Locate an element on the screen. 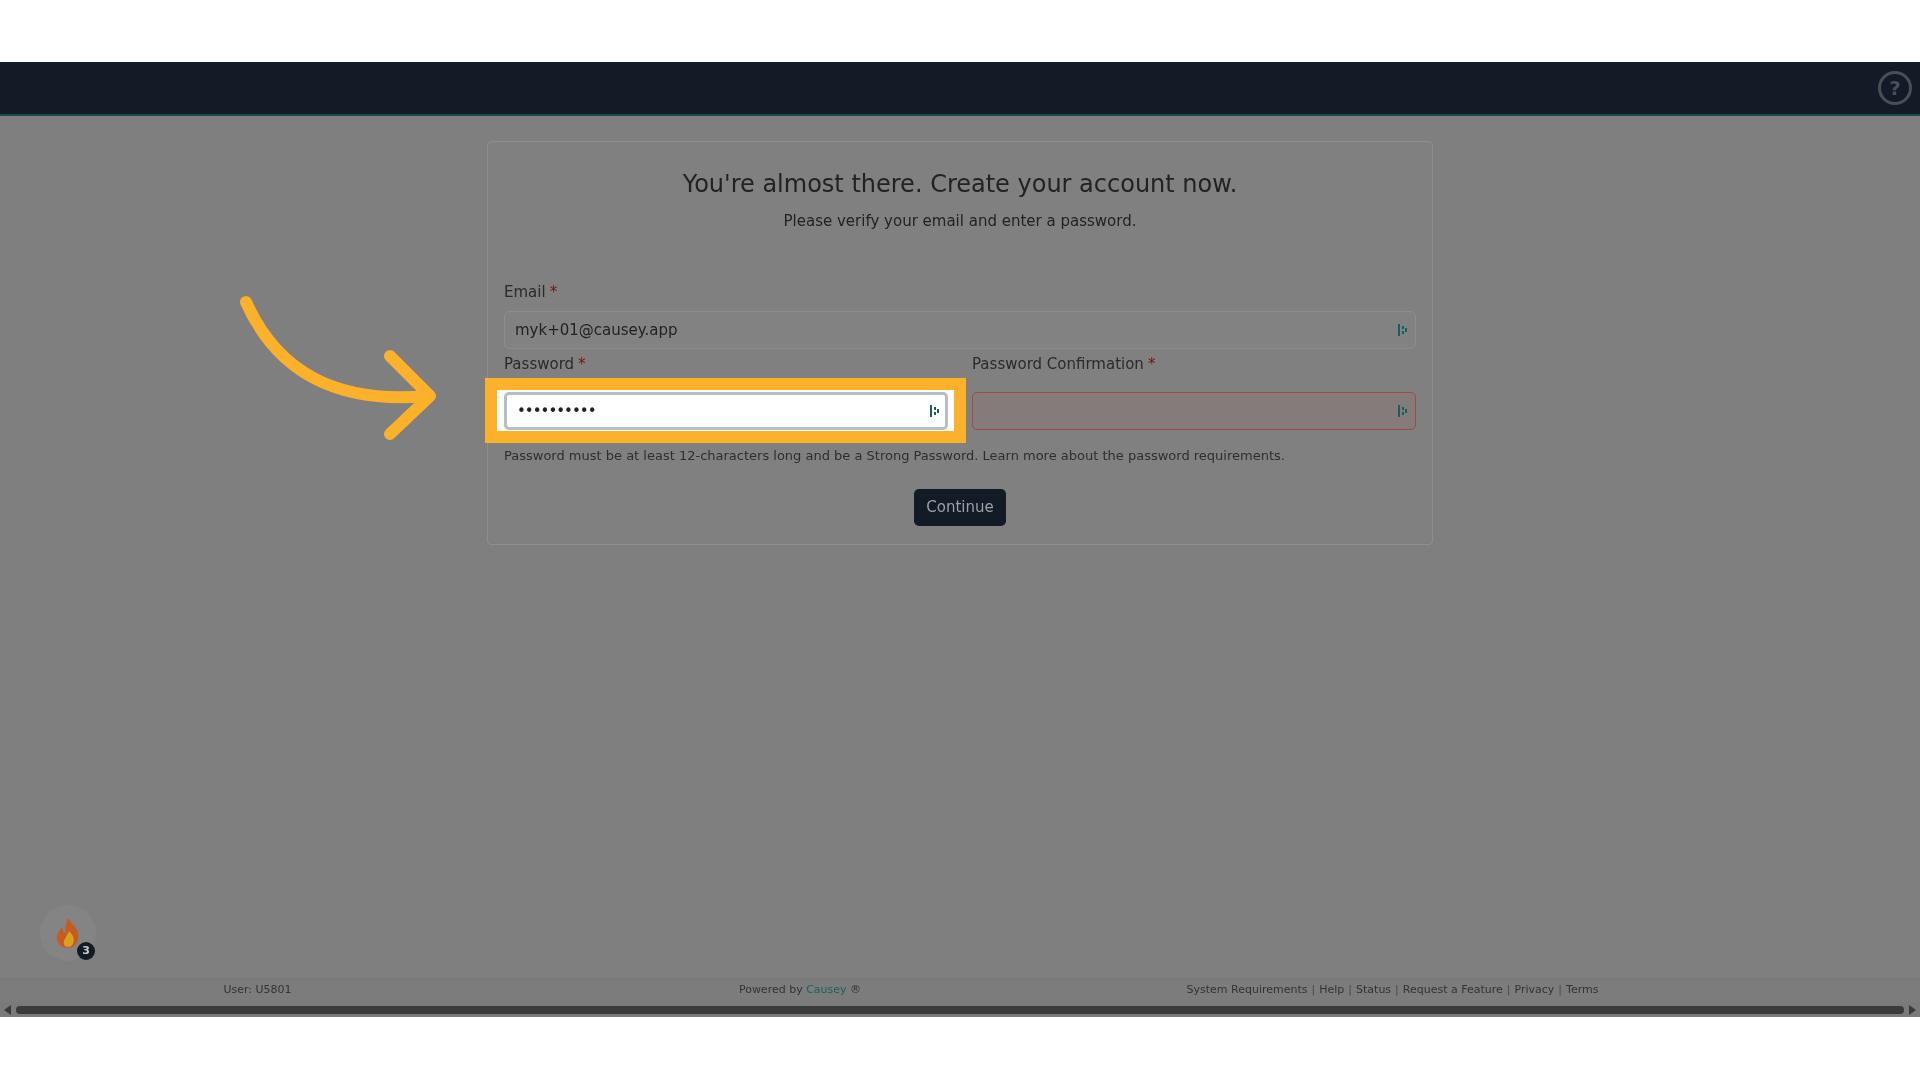  field-label: Password is located at coordinates (539, 364).